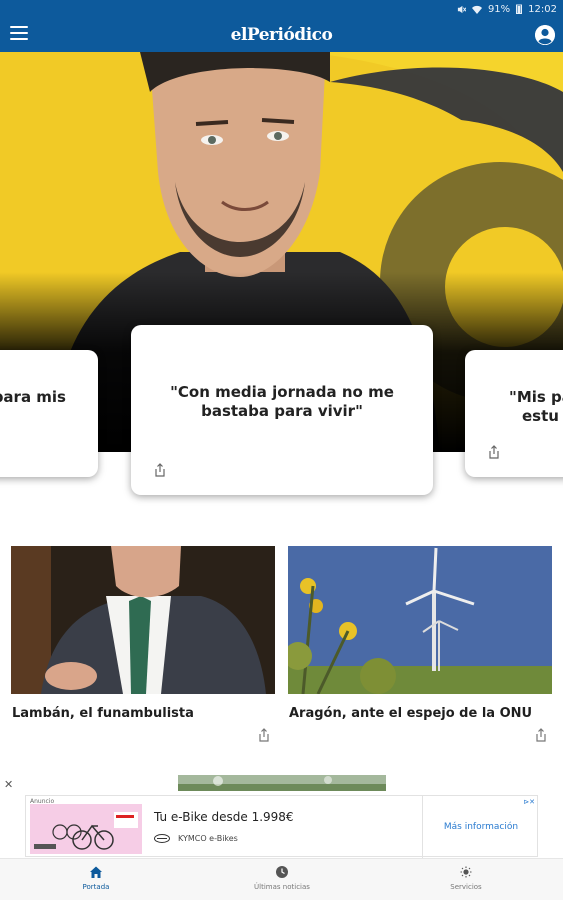 This screenshot has height=900, width=563. What do you see at coordinates (480, 827) in the screenshot?
I see `ad-more-info-button: Más información` at bounding box center [480, 827].